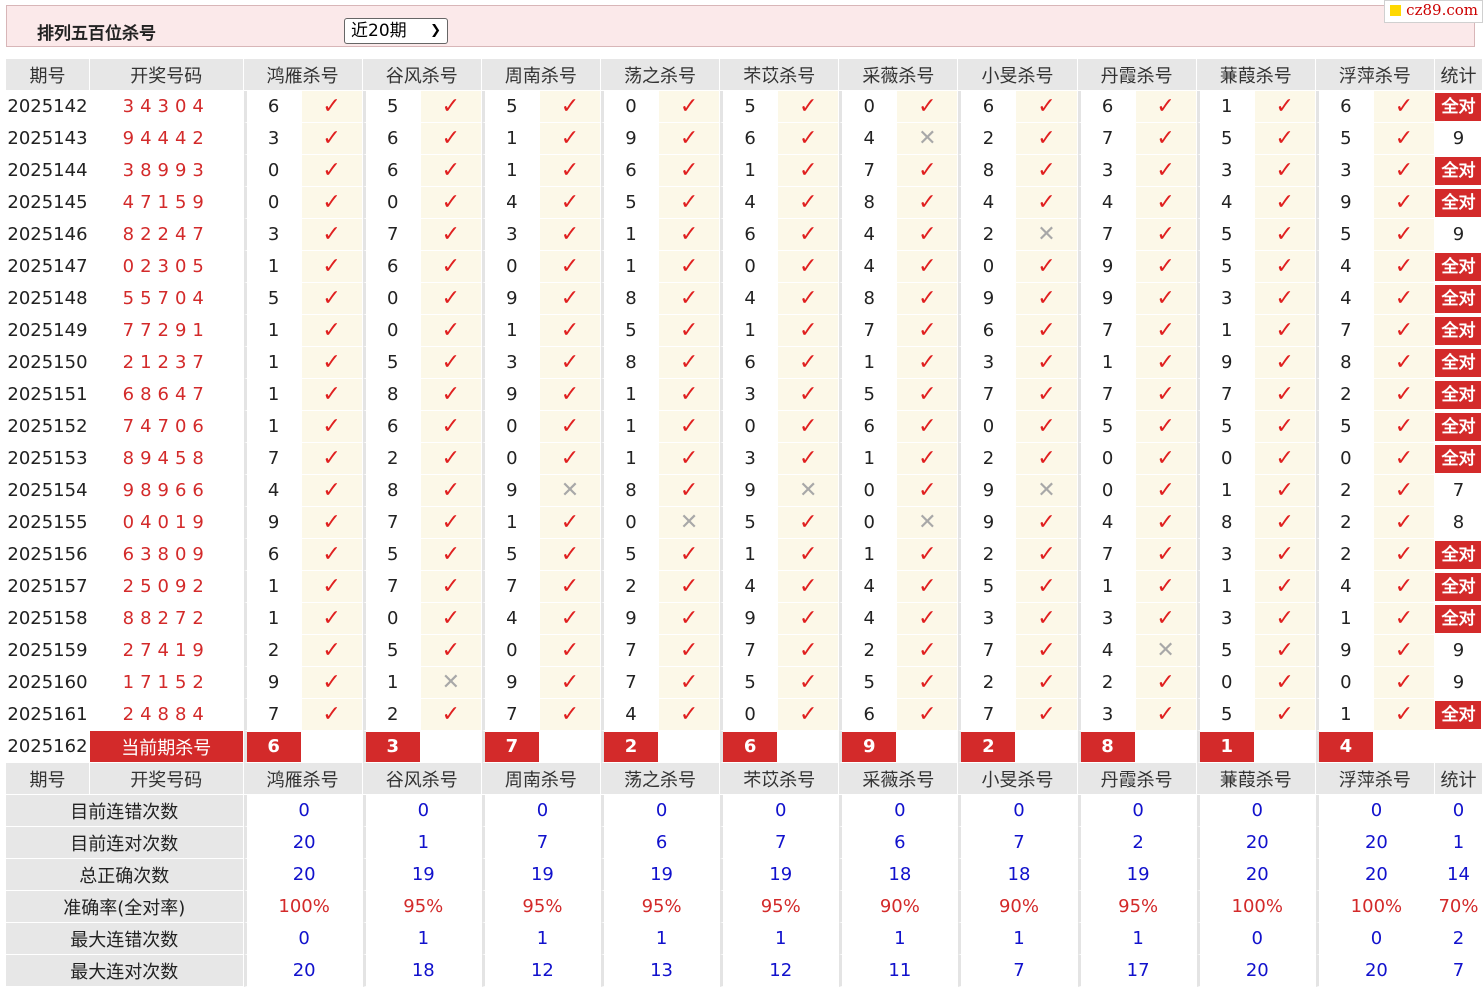 The image size is (1483, 992). Describe the element at coordinates (630, 651) in the screenshot. I see `kill-number-cell: 7` at that location.